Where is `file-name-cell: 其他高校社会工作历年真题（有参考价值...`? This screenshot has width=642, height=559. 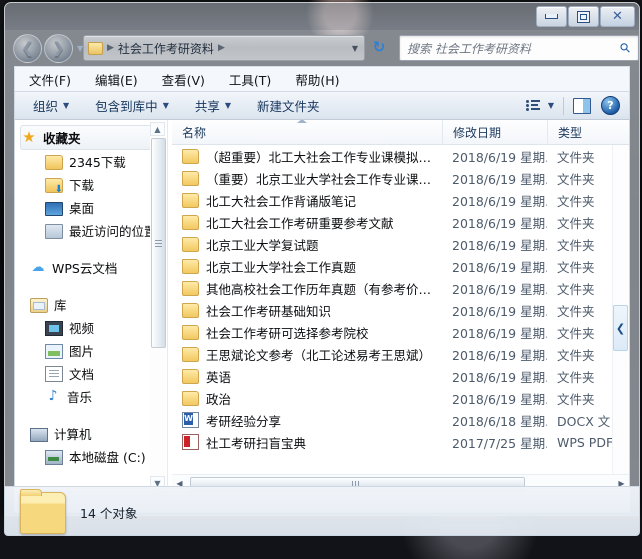
file-name-cell: 其他高校社会工作历年真题（有参考价值... is located at coordinates (307, 288).